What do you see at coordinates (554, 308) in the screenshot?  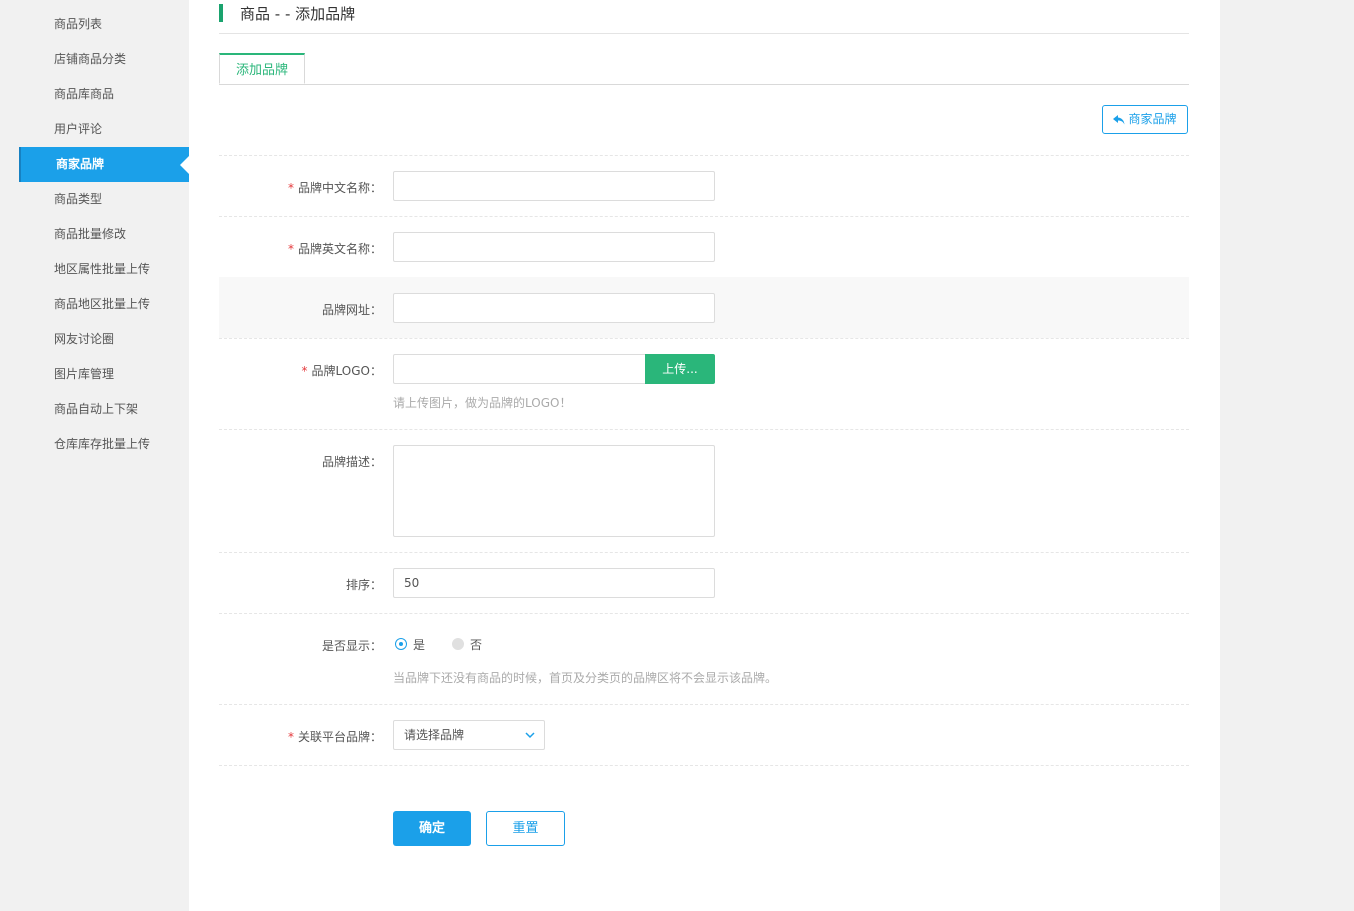 I see `brand-website-input` at bounding box center [554, 308].